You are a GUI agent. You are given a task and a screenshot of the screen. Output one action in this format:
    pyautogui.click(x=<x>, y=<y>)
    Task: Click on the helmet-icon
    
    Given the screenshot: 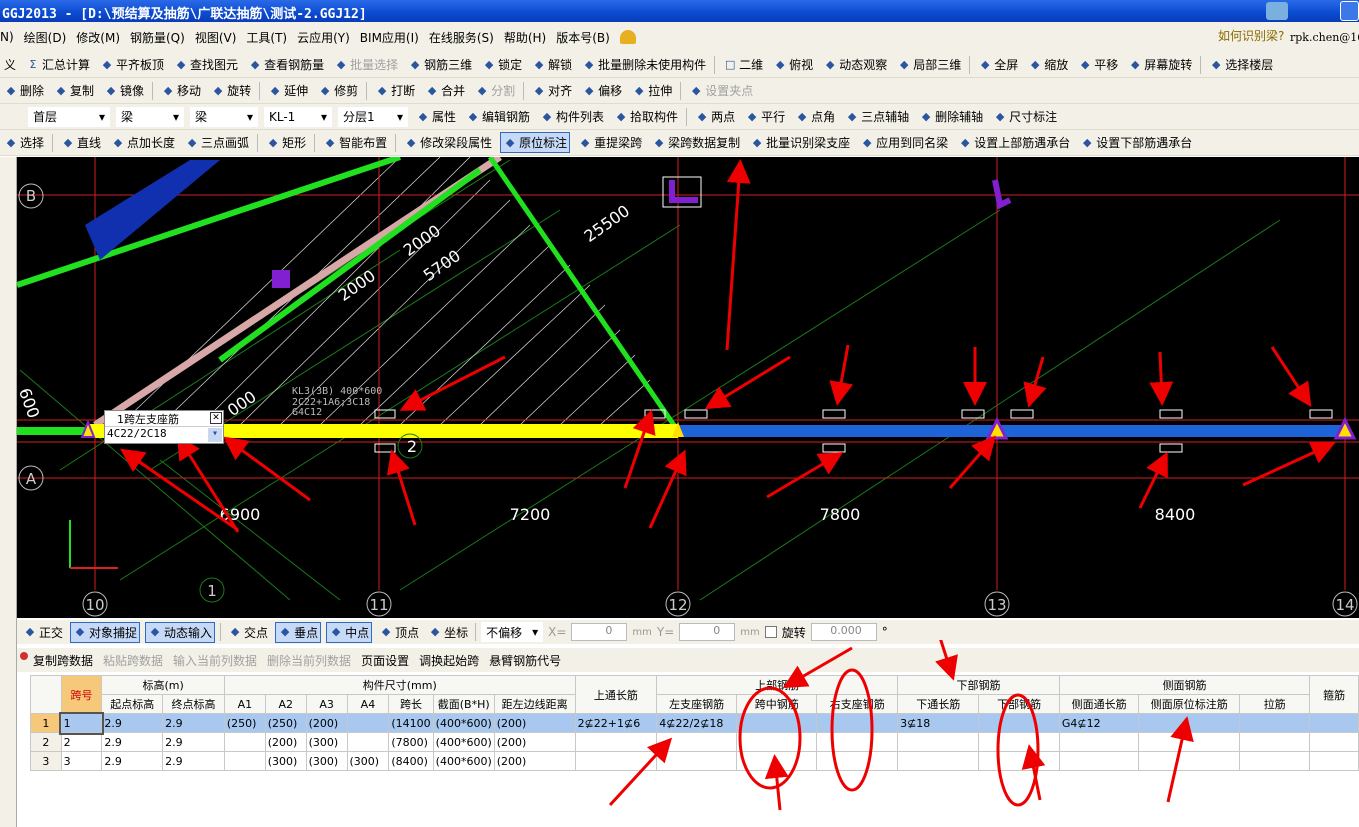 What is the action you would take?
    pyautogui.click(x=627, y=37)
    